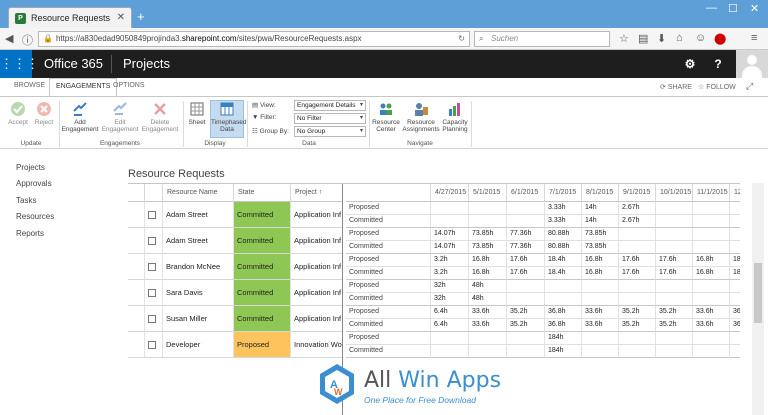  What do you see at coordinates (121, 17) in the screenshot?
I see `close-tab-icon: ✕` at bounding box center [121, 17].